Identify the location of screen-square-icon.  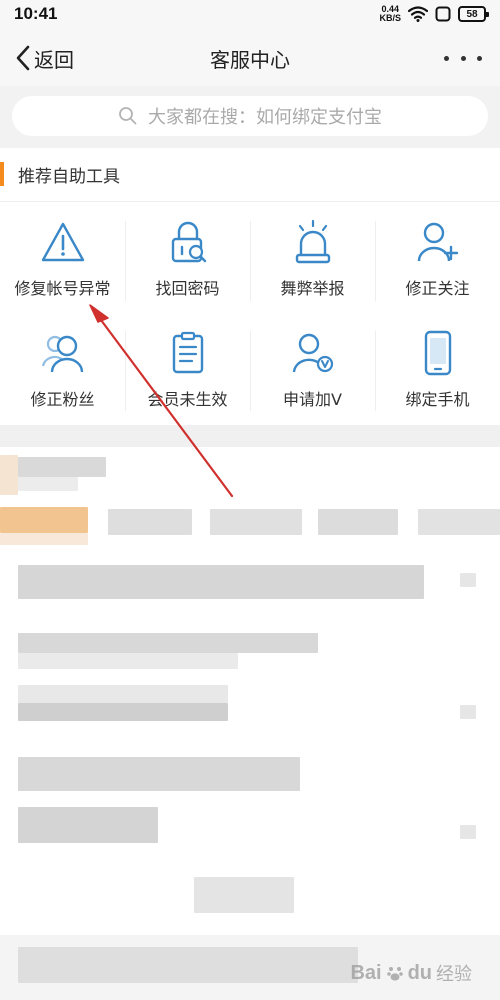
(443, 14).